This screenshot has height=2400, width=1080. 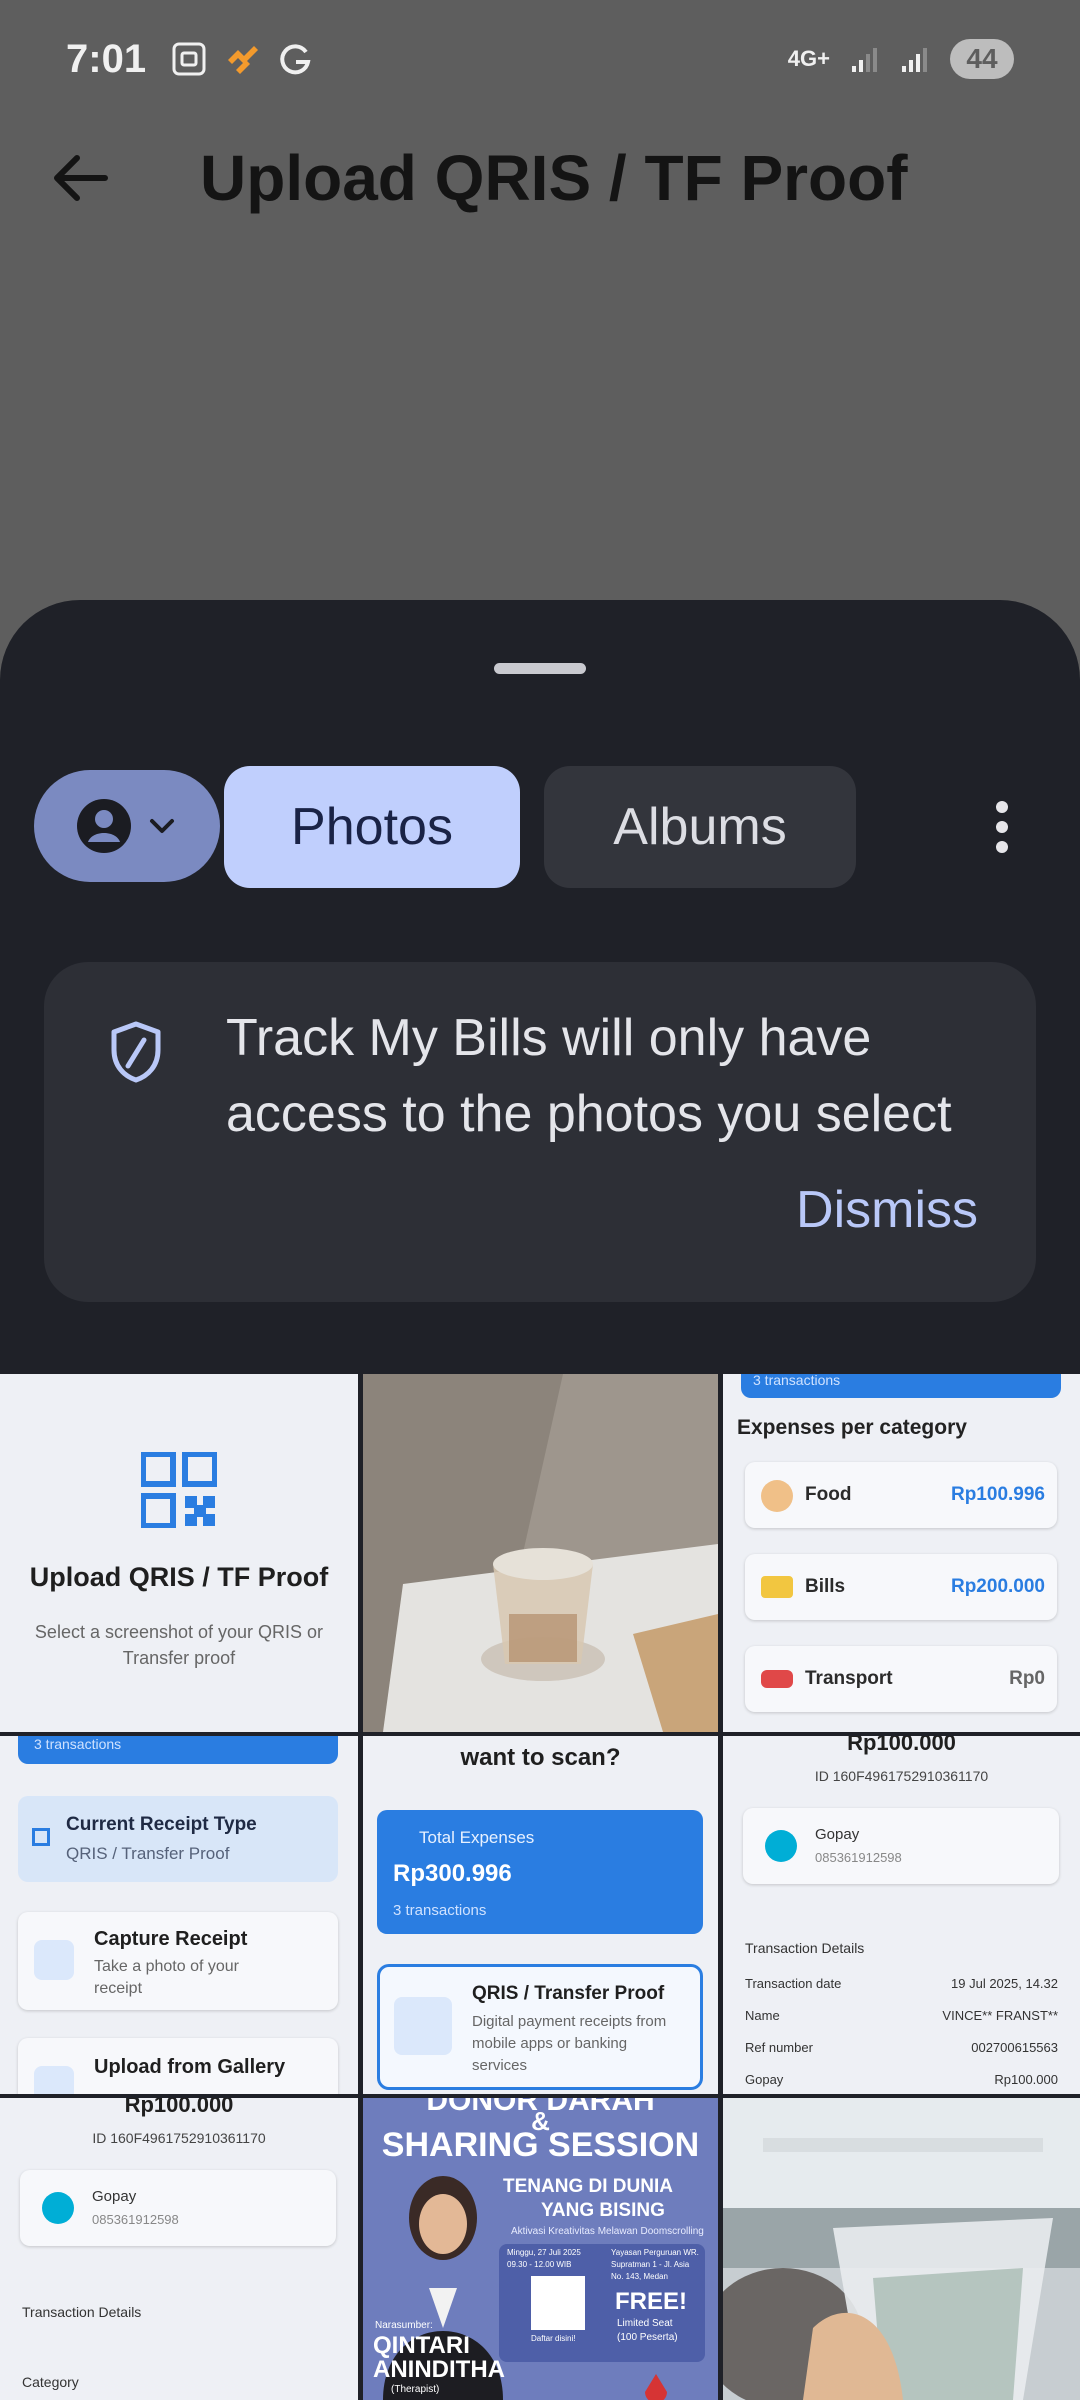 I want to click on thumb-subtitle: Select a screenshot of your QRIS or, so click(x=179, y=1632).